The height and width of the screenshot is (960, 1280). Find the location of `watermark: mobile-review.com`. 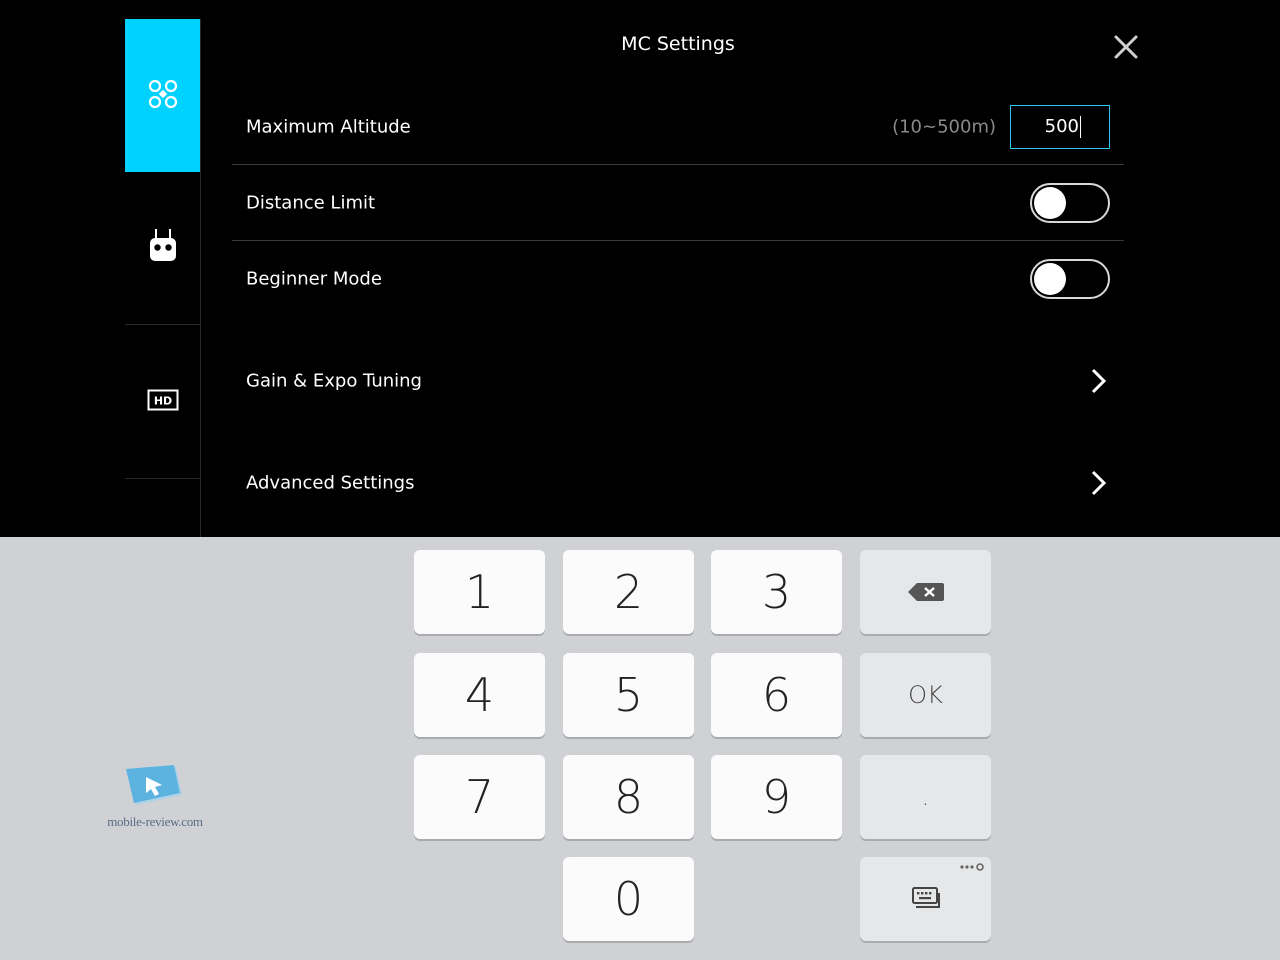

watermark: mobile-review.com is located at coordinates (155, 797).